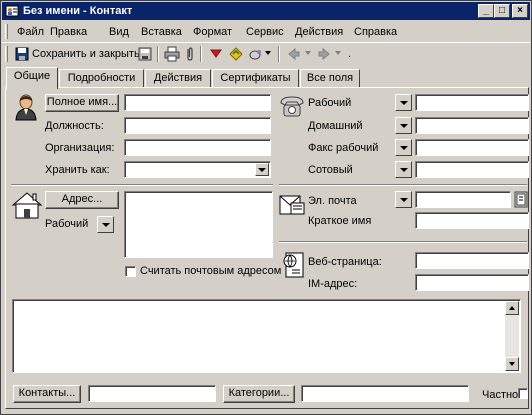 Image resolution: width=532 pixels, height=415 pixels. I want to click on person-icon, so click(26, 107).